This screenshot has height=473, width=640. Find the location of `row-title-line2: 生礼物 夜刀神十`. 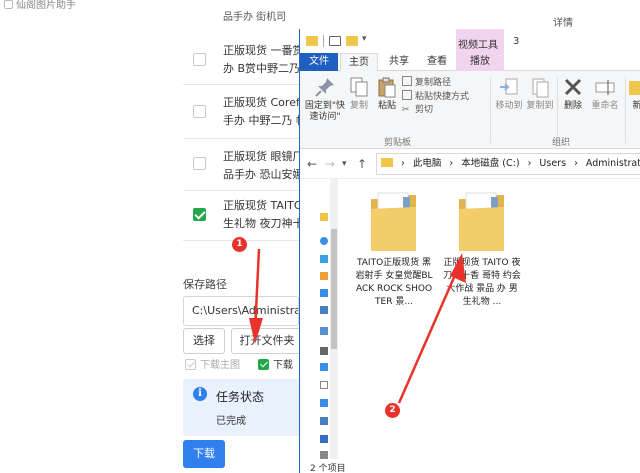

row-title-line2: 生礼物 夜刀神十 is located at coordinates (263, 223).